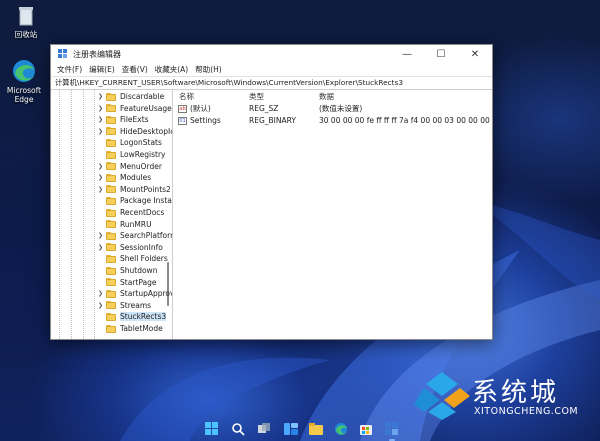 This screenshot has width=600, height=441. I want to click on tree-item: ❯ StartupApprove, so click(135, 293).